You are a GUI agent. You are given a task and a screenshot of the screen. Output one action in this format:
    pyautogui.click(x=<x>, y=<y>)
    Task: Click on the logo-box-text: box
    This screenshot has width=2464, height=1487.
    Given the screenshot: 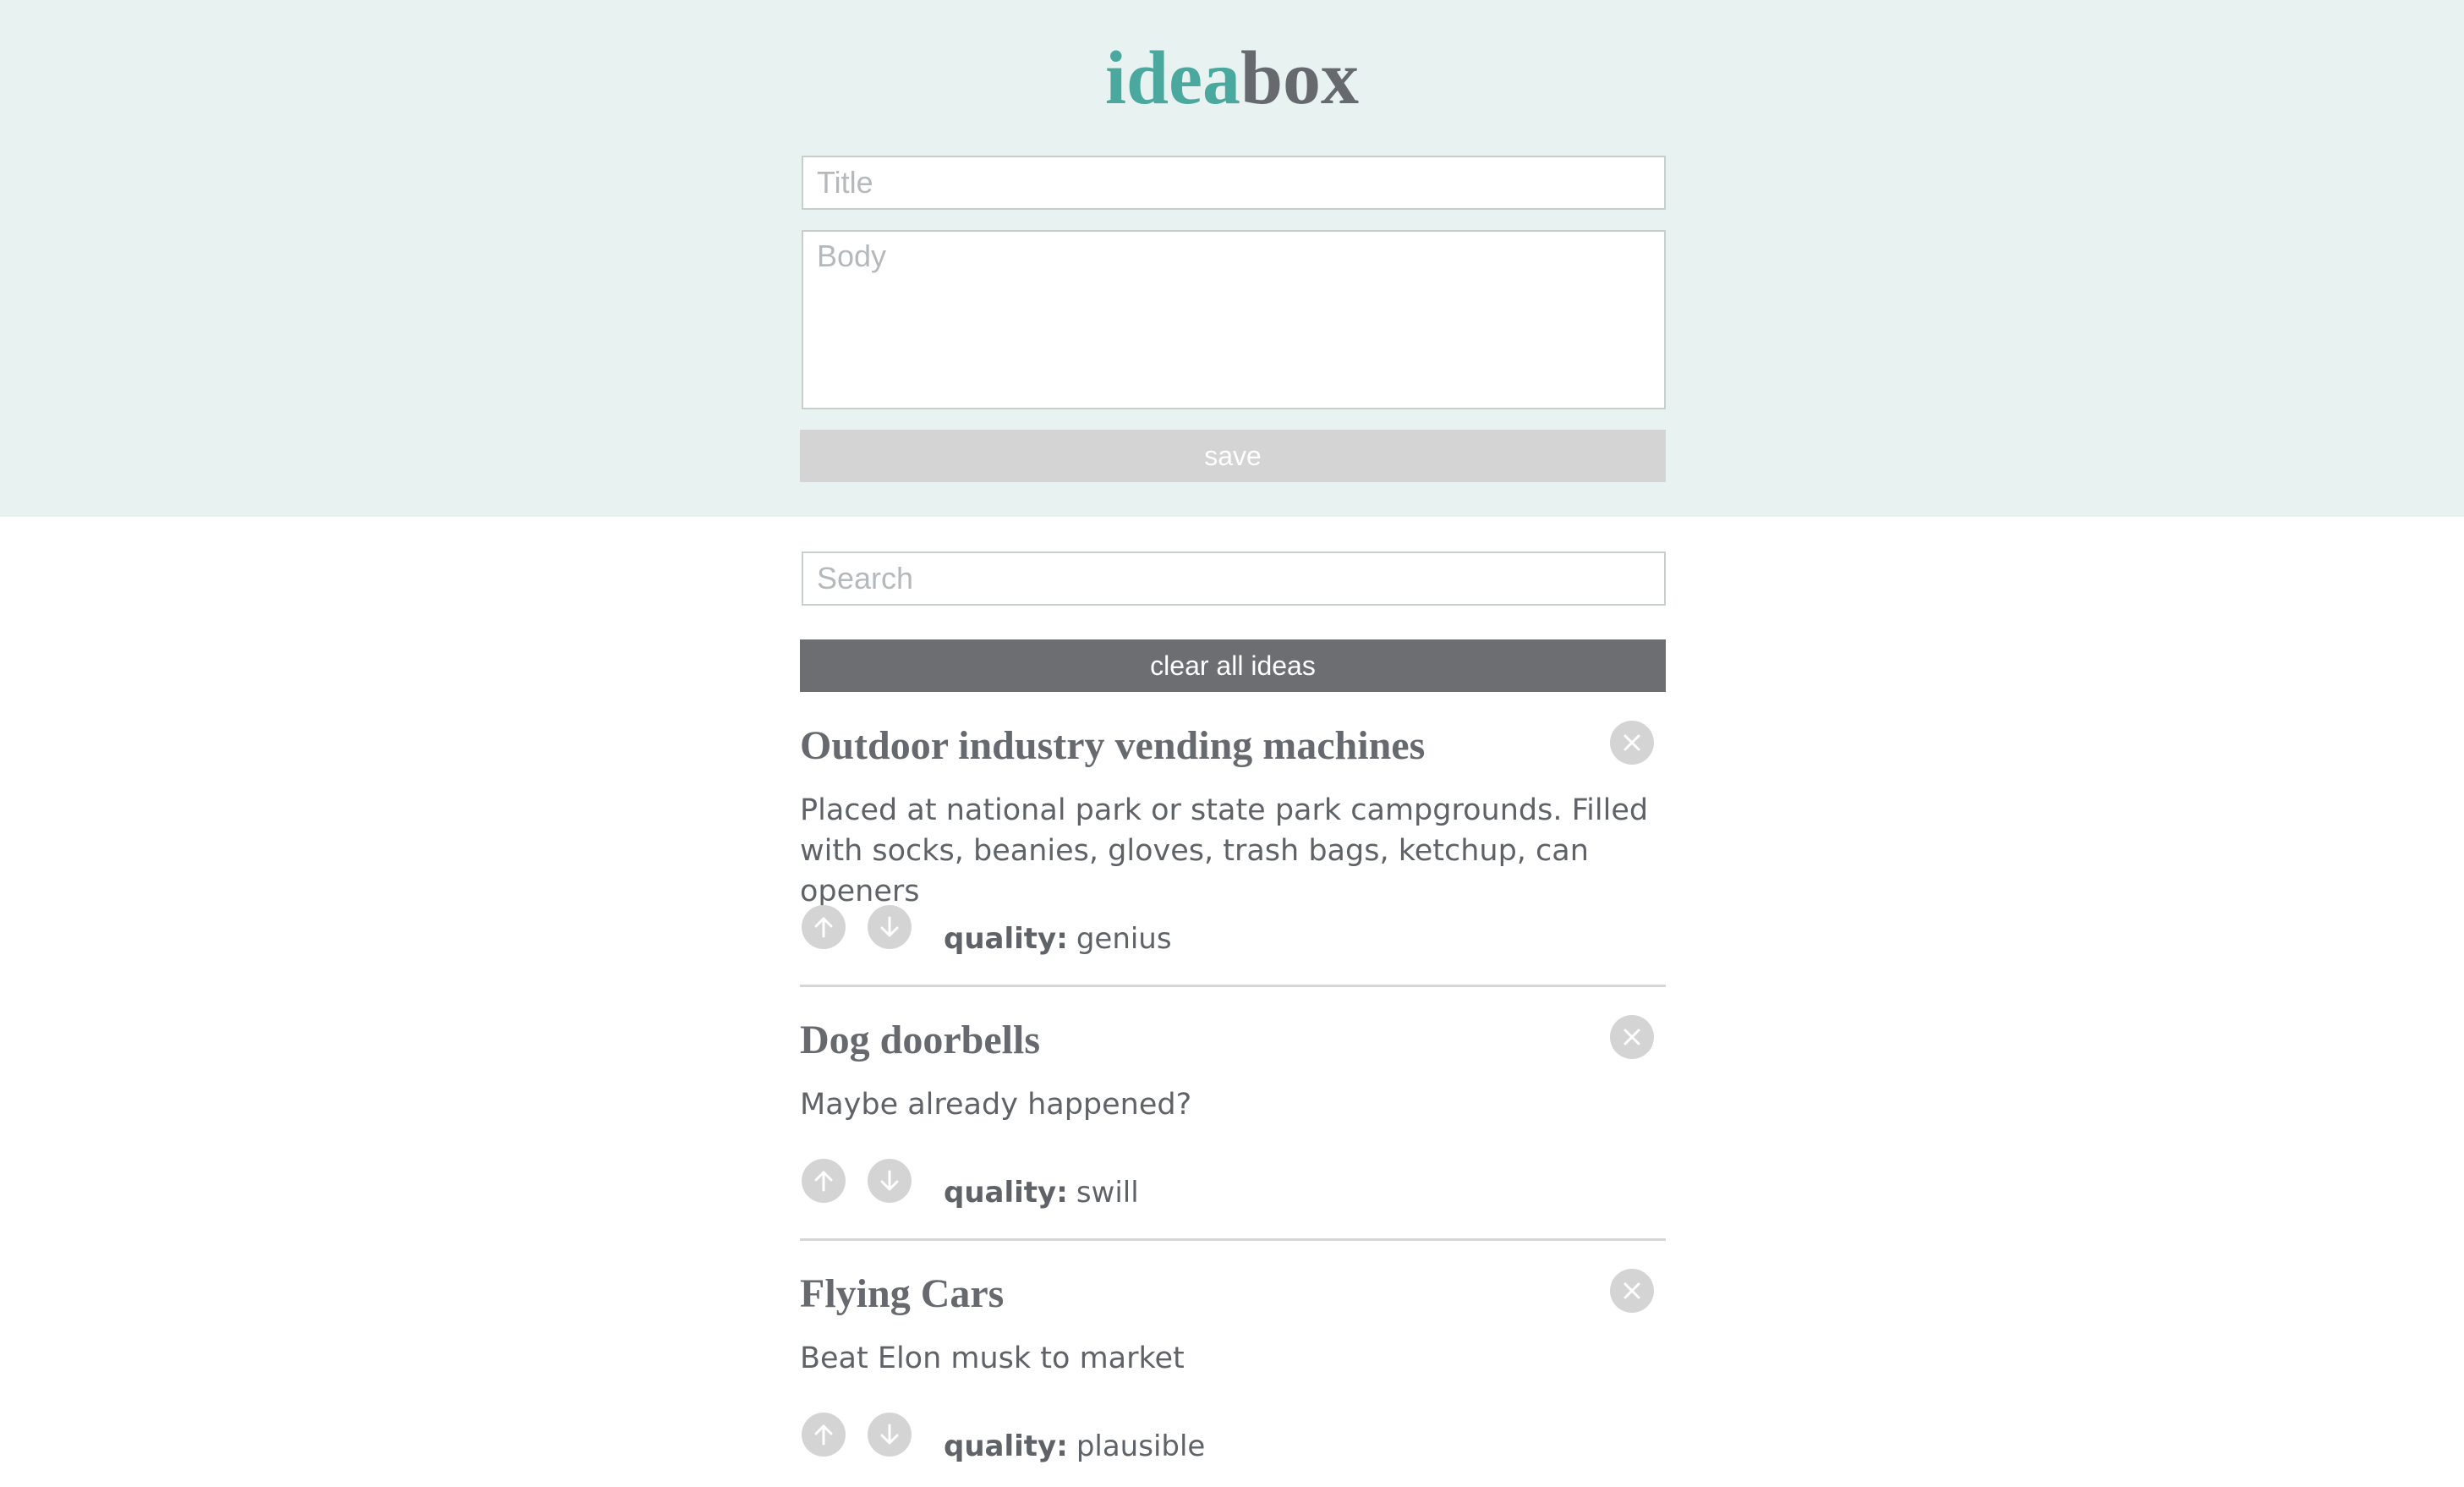 What is the action you would take?
    pyautogui.click(x=1300, y=78)
    